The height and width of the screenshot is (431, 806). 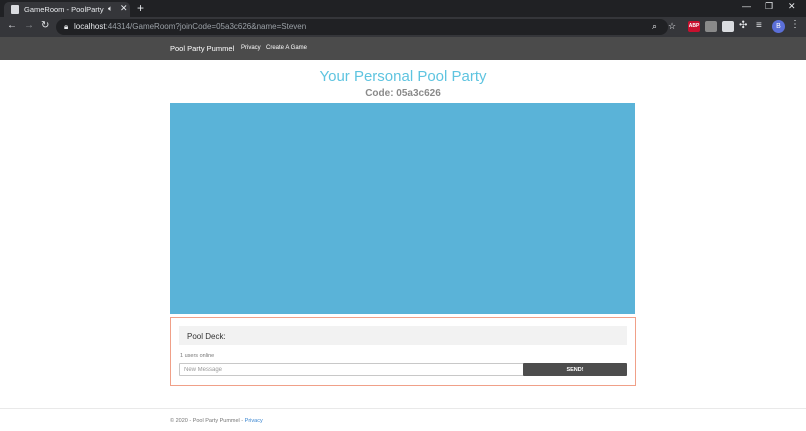 I want to click on pool-deck-title: Pool Deck:, so click(x=206, y=336).